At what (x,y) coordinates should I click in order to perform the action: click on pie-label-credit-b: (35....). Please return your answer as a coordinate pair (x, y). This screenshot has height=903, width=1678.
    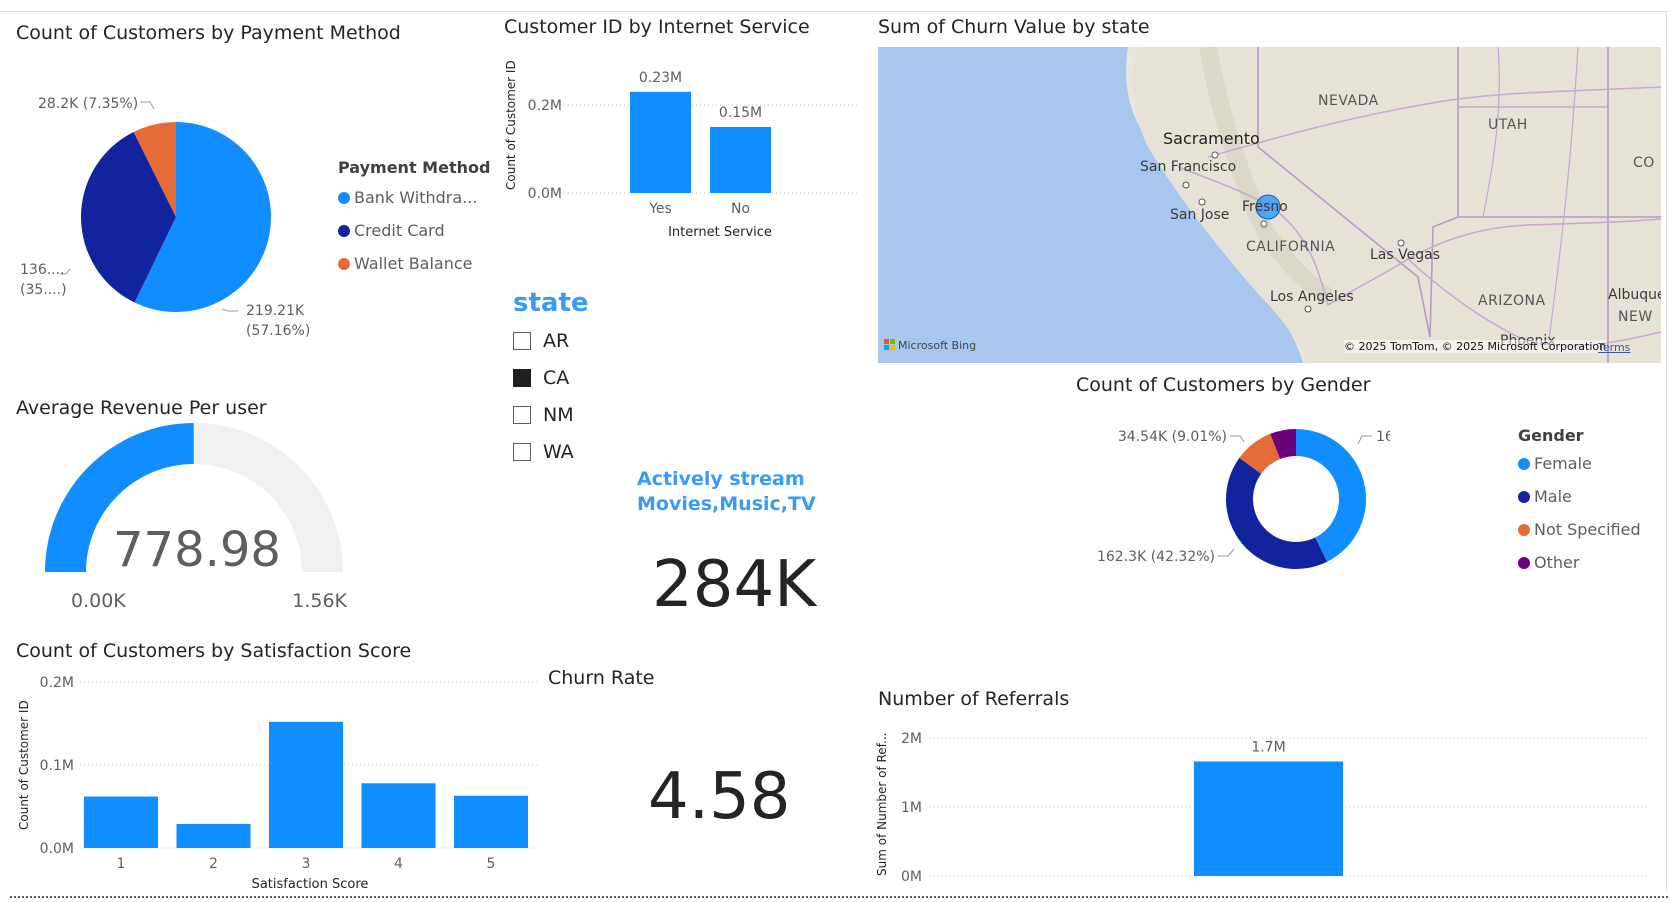
    Looking at the image, I should click on (43, 290).